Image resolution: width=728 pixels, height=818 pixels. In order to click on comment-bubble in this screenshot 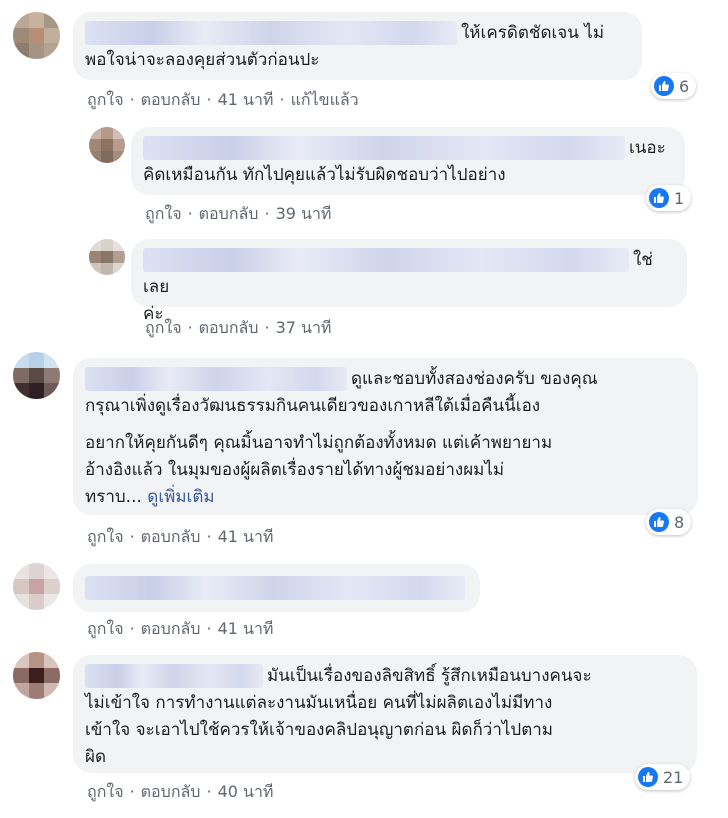, I will do `click(276, 588)`.